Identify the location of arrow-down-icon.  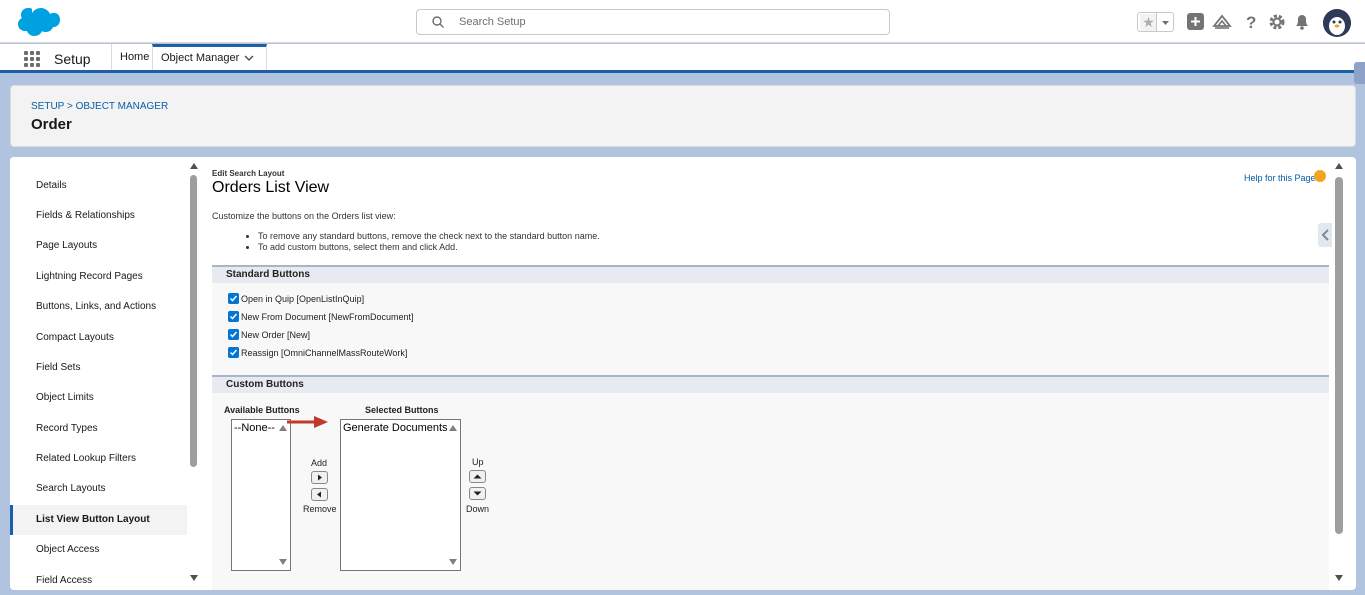
(477, 493).